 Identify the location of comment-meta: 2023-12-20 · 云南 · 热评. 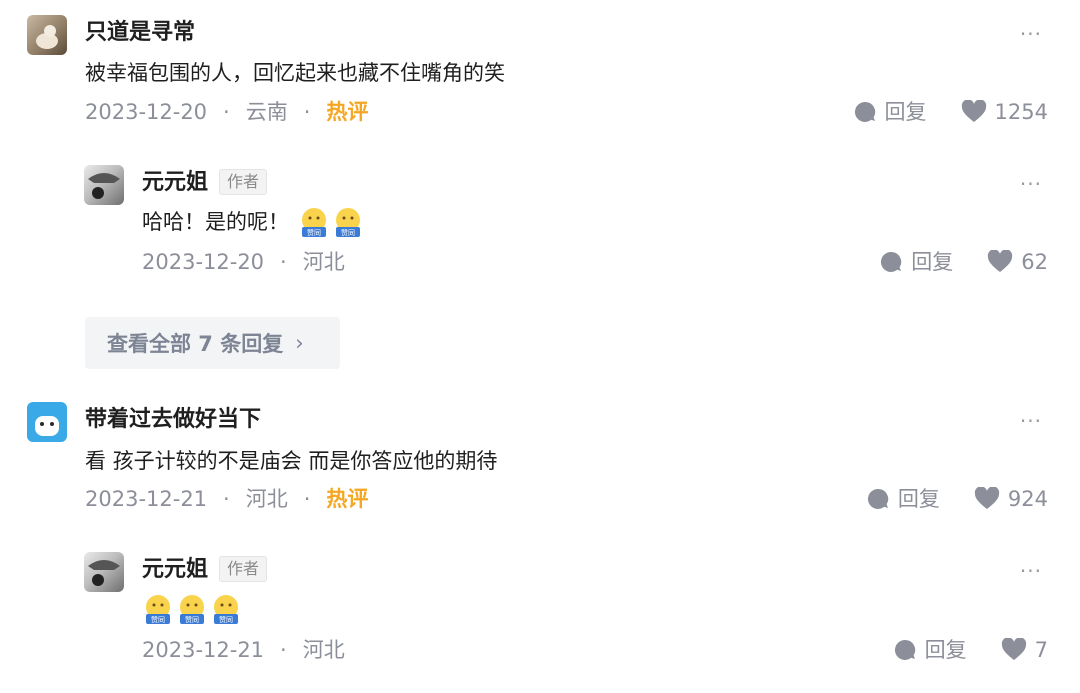
(226, 112).